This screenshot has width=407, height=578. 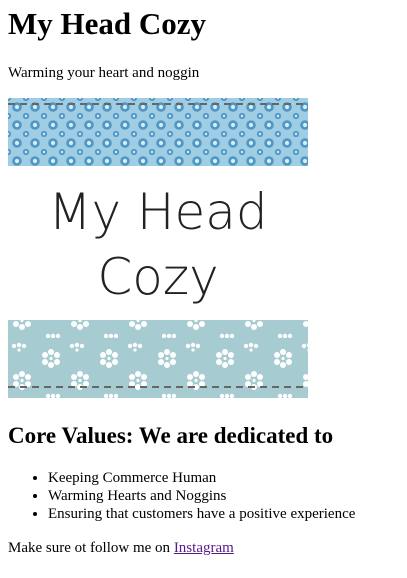 What do you see at coordinates (204, 548) in the screenshot?
I see `instagram-link: Instagram` at bounding box center [204, 548].